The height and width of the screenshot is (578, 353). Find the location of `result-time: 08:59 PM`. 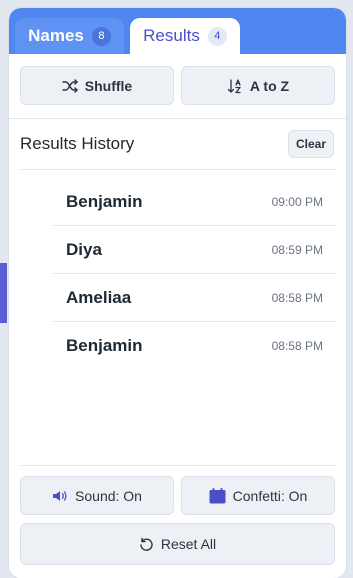

result-time: 08:59 PM is located at coordinates (297, 250).